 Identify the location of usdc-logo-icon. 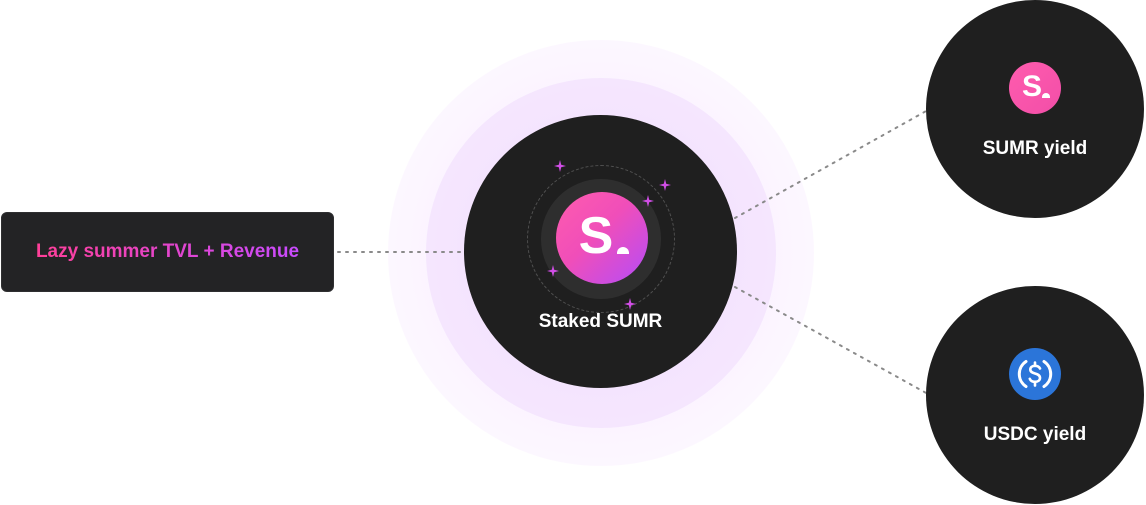
(1035, 374).